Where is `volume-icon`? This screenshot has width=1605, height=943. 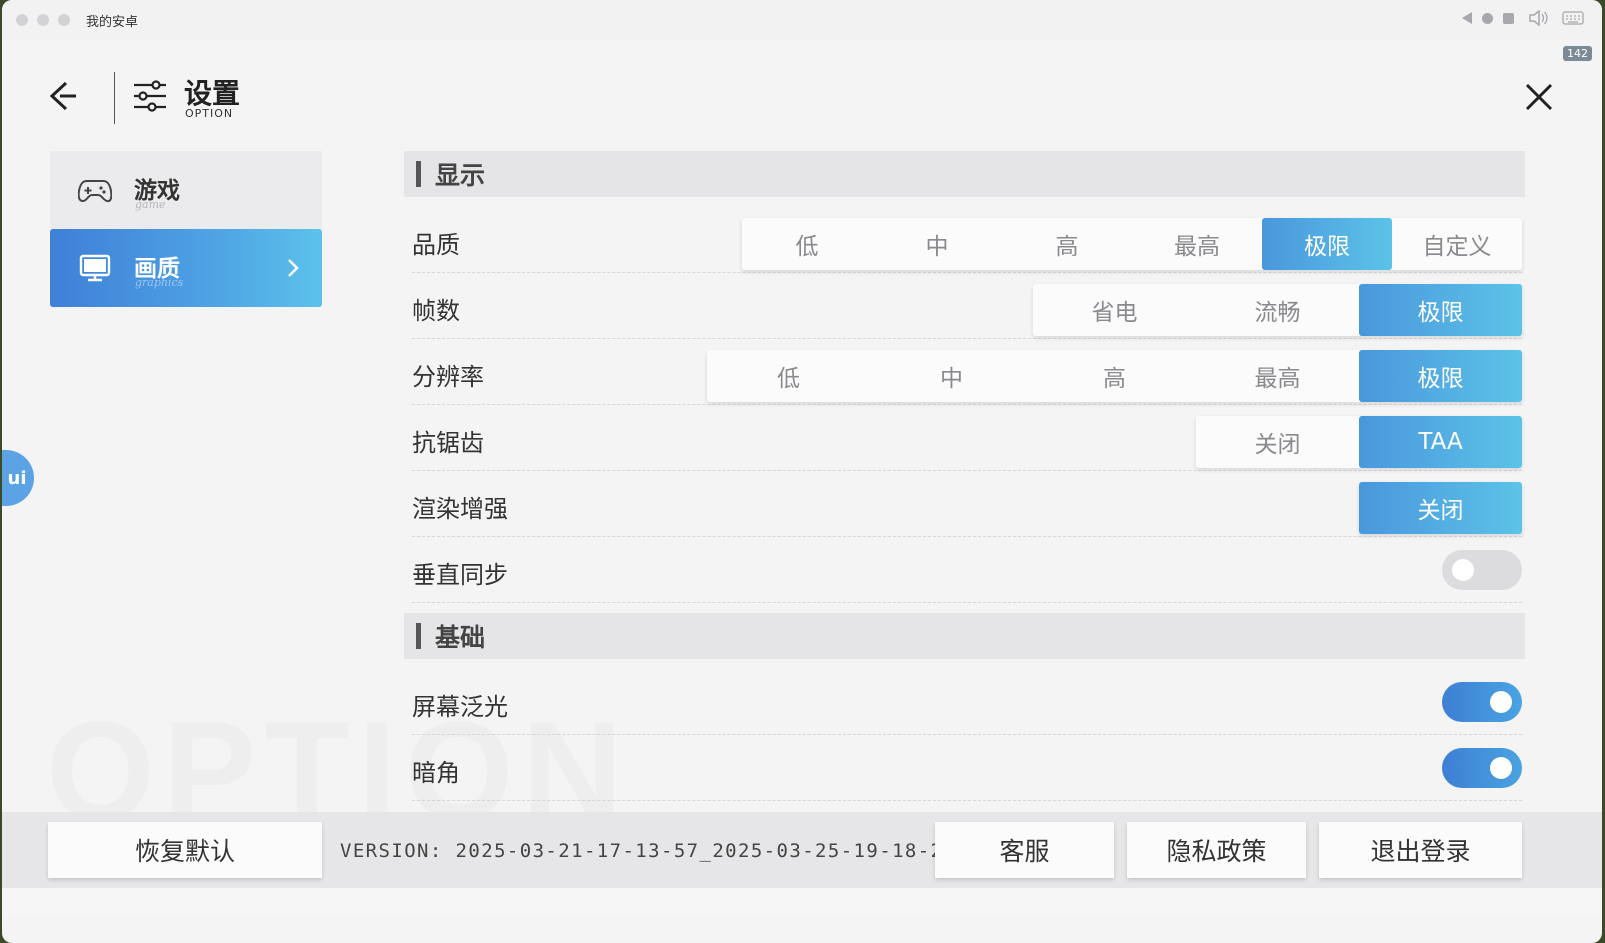 volume-icon is located at coordinates (1538, 18).